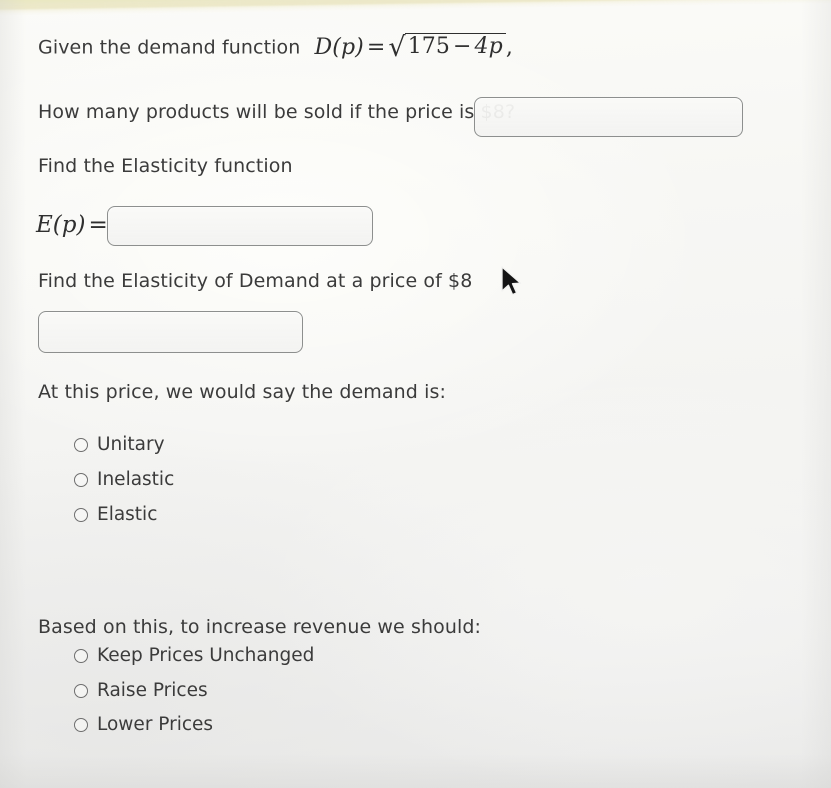  I want to click on elasticity-function-input, so click(240, 226).